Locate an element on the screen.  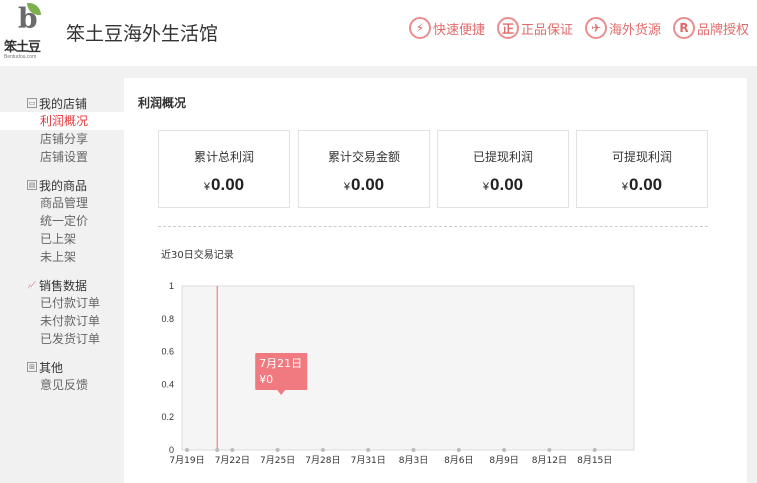
sidebar-group-other: ⊞ 其他 意见反馈 is located at coordinates (62, 376).